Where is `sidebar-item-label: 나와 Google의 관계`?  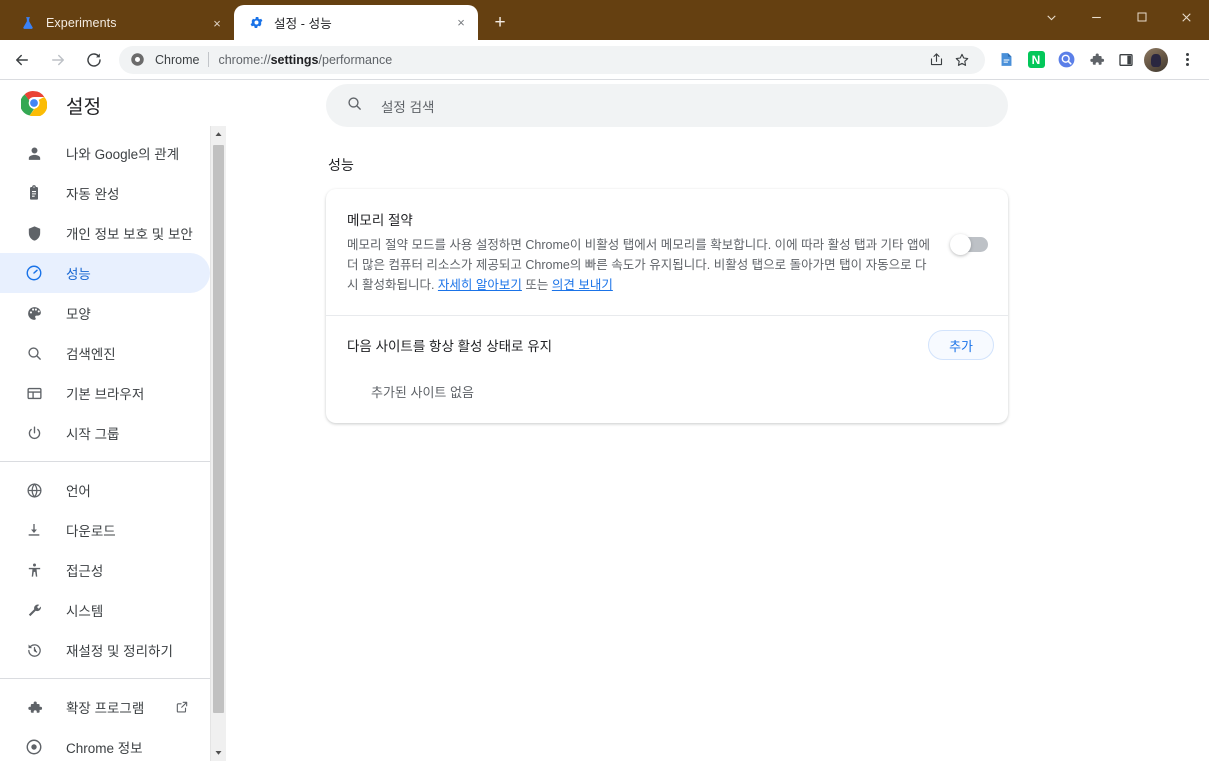
sidebar-item-label: 나와 Google의 관계 is located at coordinates (123, 154).